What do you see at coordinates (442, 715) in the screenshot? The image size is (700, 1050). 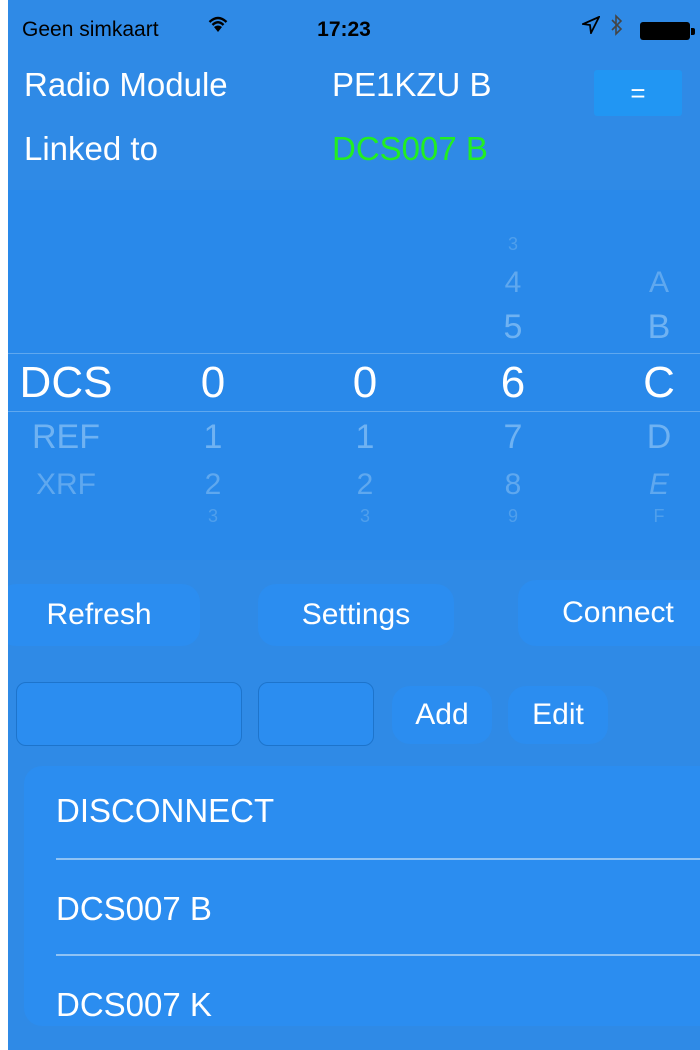 I see `add-button: Add` at bounding box center [442, 715].